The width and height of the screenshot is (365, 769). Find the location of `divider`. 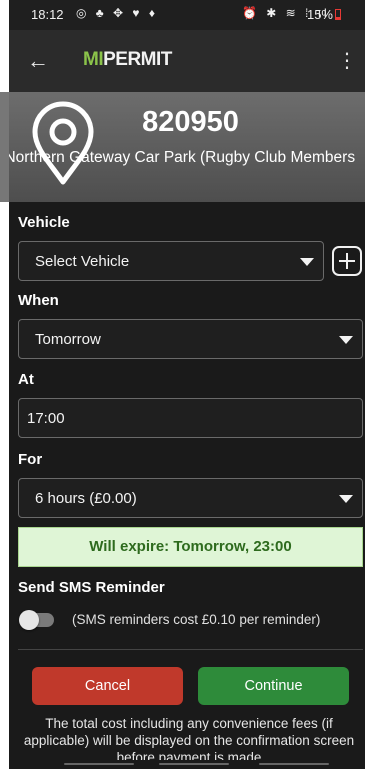

divider is located at coordinates (190, 649).